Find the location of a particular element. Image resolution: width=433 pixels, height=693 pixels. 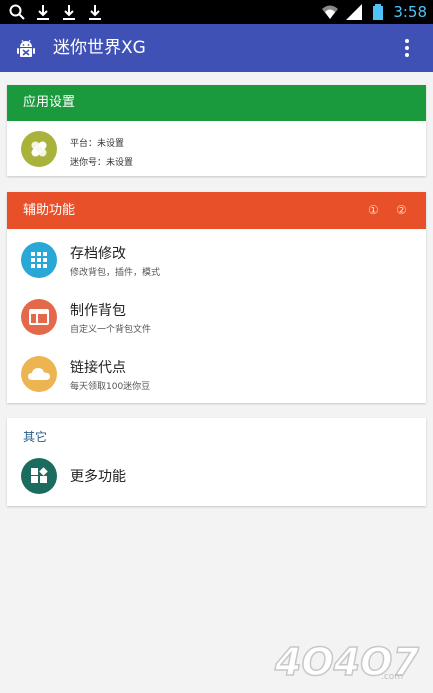

app-bar: 迷你世界XG is located at coordinates (216, 48).